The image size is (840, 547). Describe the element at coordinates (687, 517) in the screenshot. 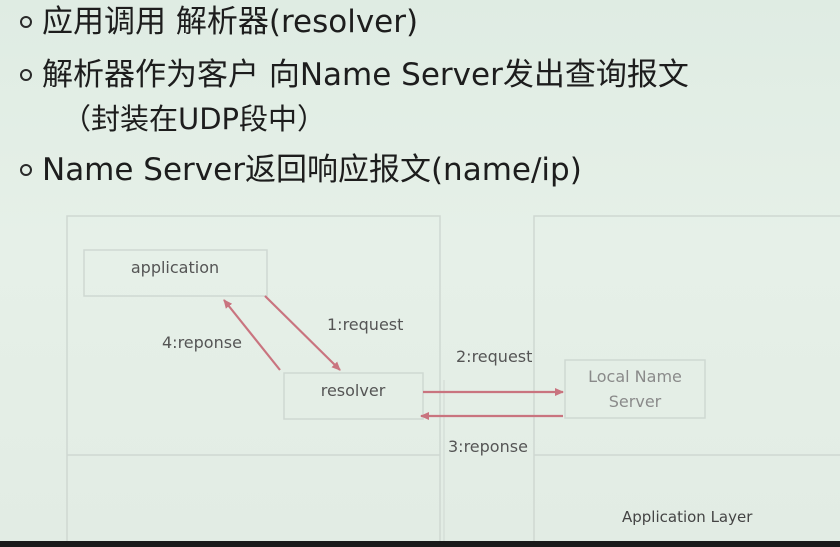

I see `application-layer-label: Application Layer` at that location.